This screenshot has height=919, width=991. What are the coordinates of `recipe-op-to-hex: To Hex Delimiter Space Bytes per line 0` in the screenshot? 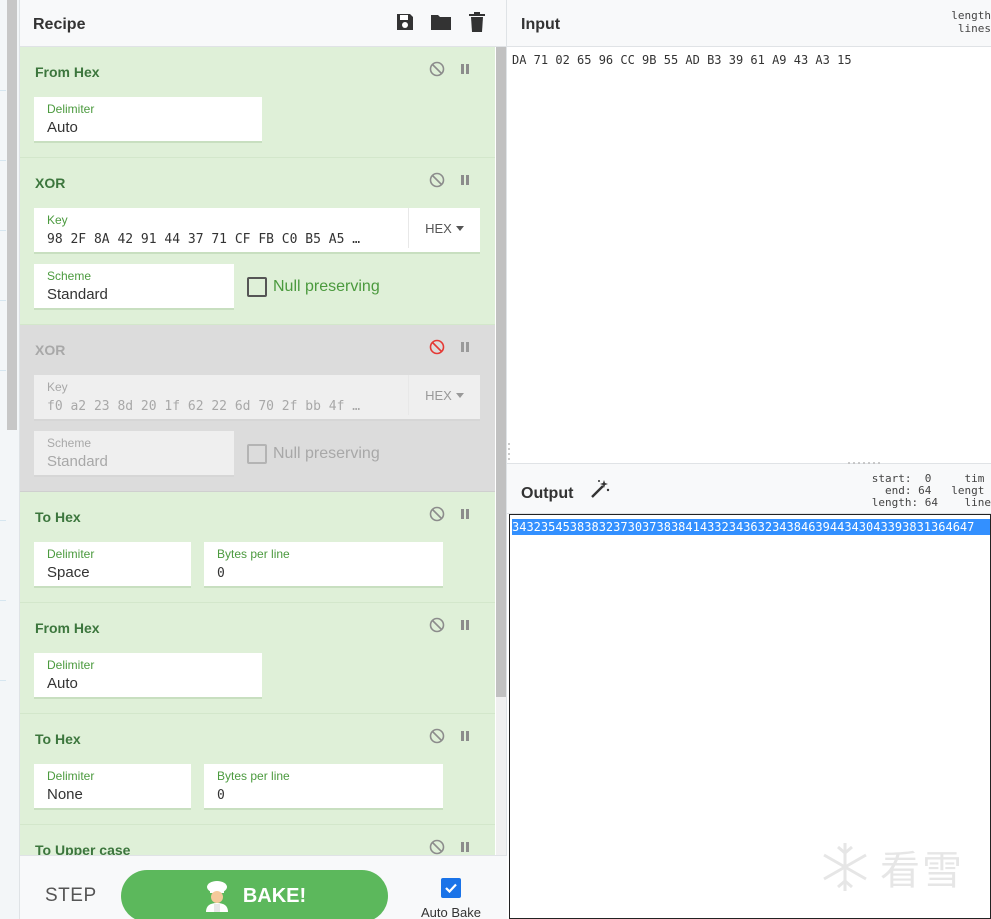 It's located at (257, 547).